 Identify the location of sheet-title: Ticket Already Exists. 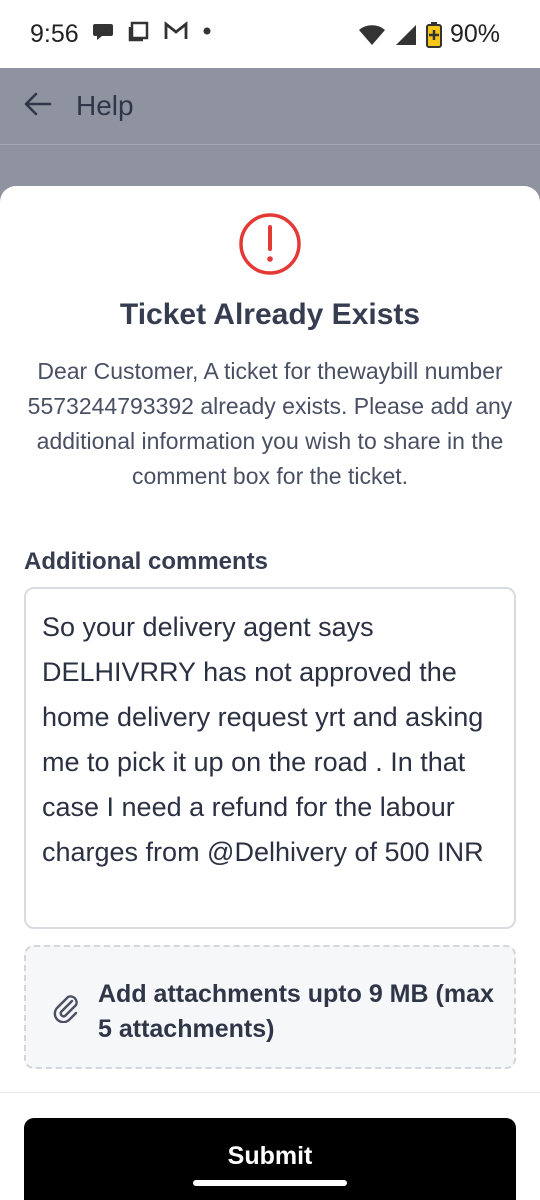
(270, 314).